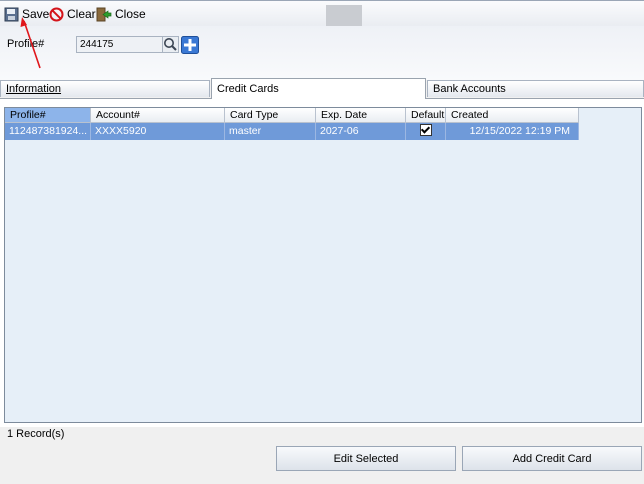 The image size is (644, 484). I want to click on column-header-exp-date: Exp. Date, so click(361, 115).